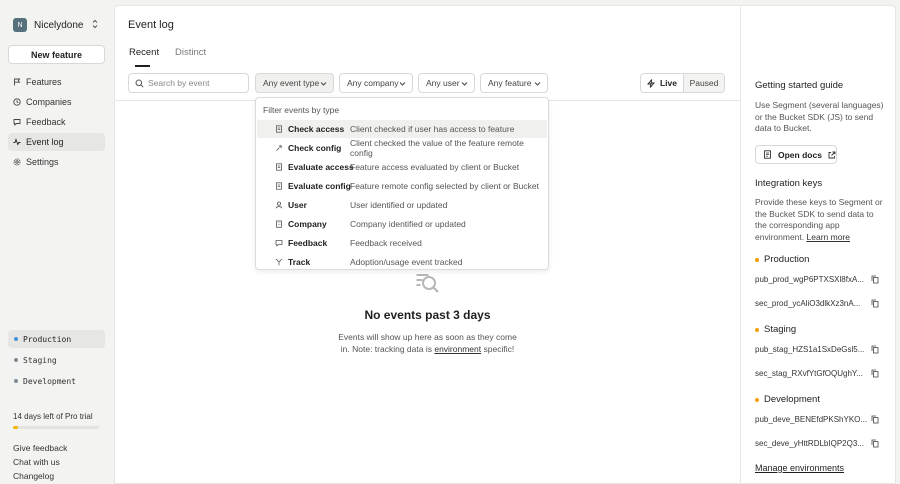 The image size is (900, 484). I want to click on env-label: Production, so click(47, 339).